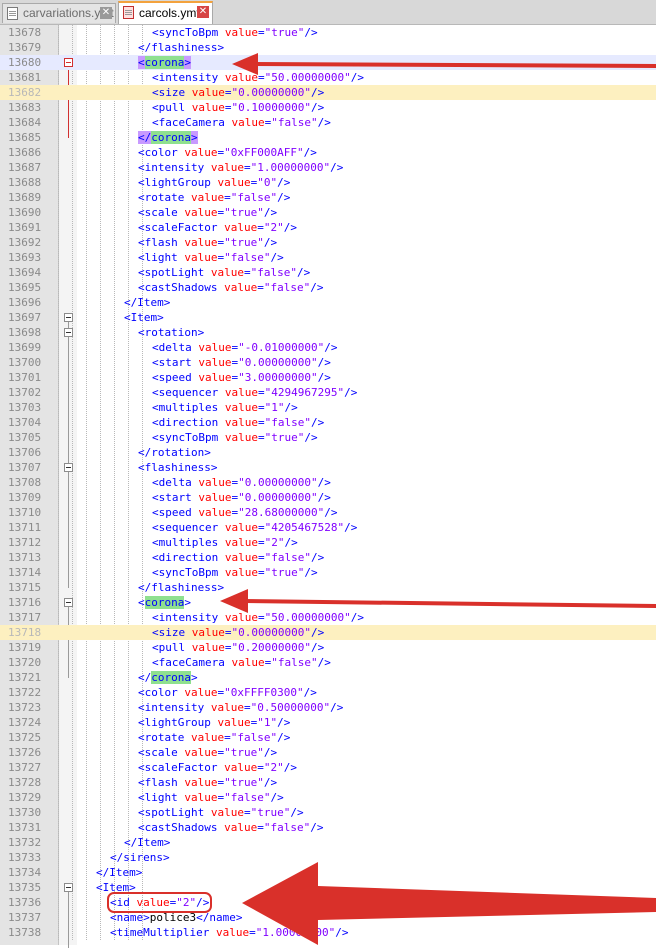 This screenshot has width=656, height=948. Describe the element at coordinates (328, 392) in the screenshot. I see `code-line: 13702 <sequencer value="4294967295"/>` at that location.